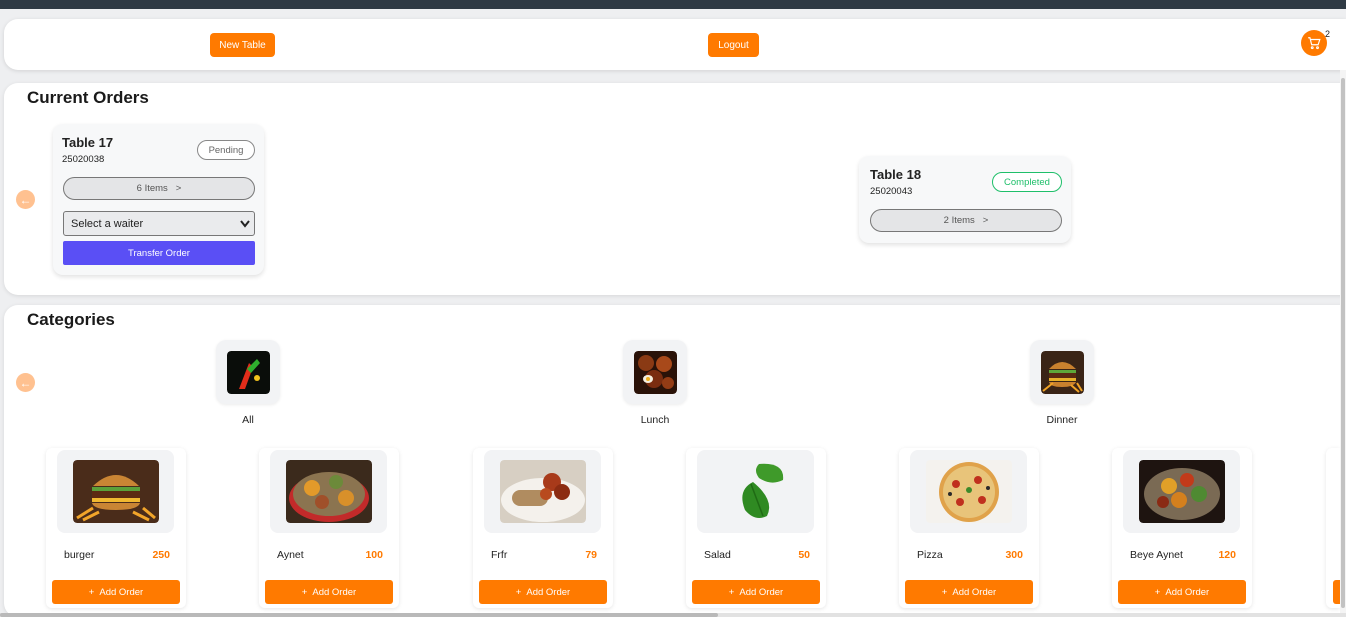 The image size is (1346, 617). I want to click on order-table-name: Table 18, so click(896, 174).